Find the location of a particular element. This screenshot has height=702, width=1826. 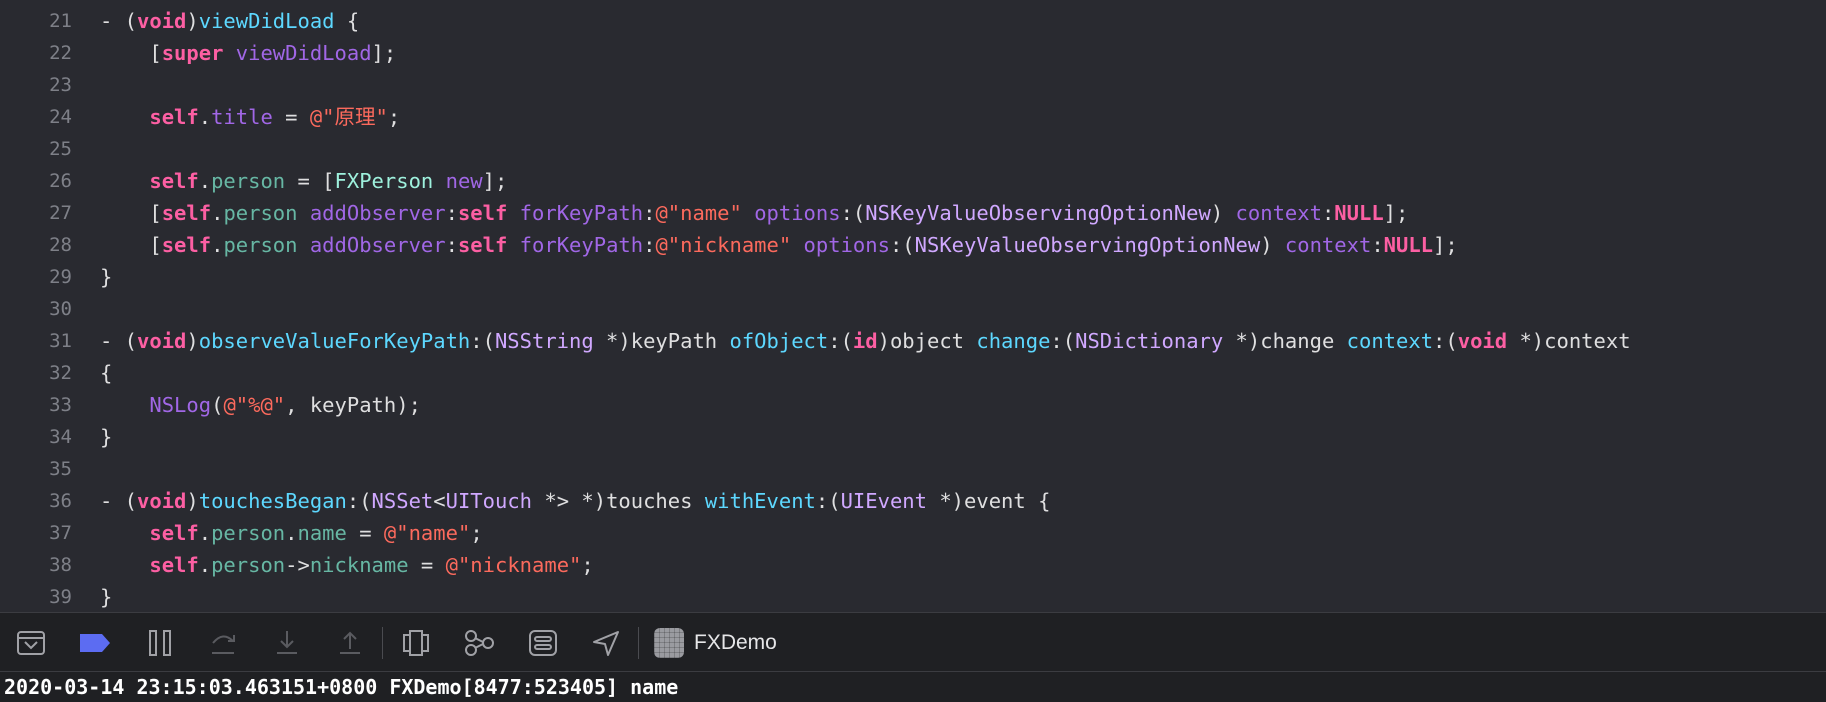

code-line: 37 self.person.name = @"name"; is located at coordinates (913, 533).